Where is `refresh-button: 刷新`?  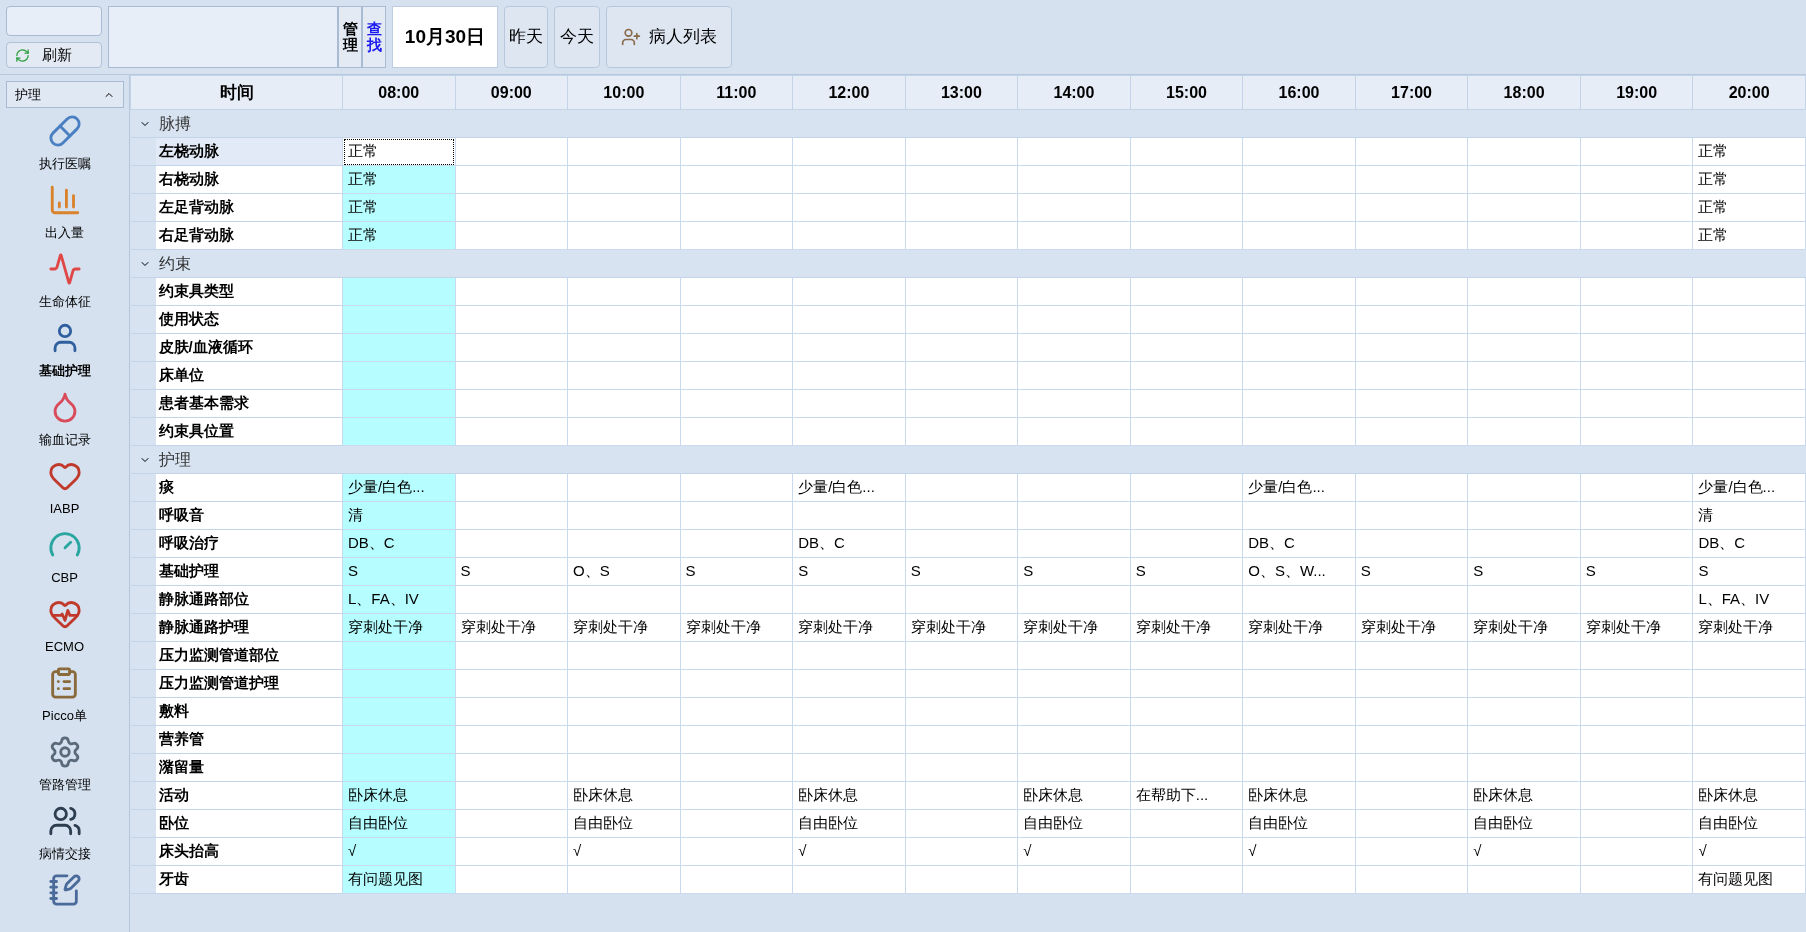
refresh-button: 刷新 is located at coordinates (54, 55).